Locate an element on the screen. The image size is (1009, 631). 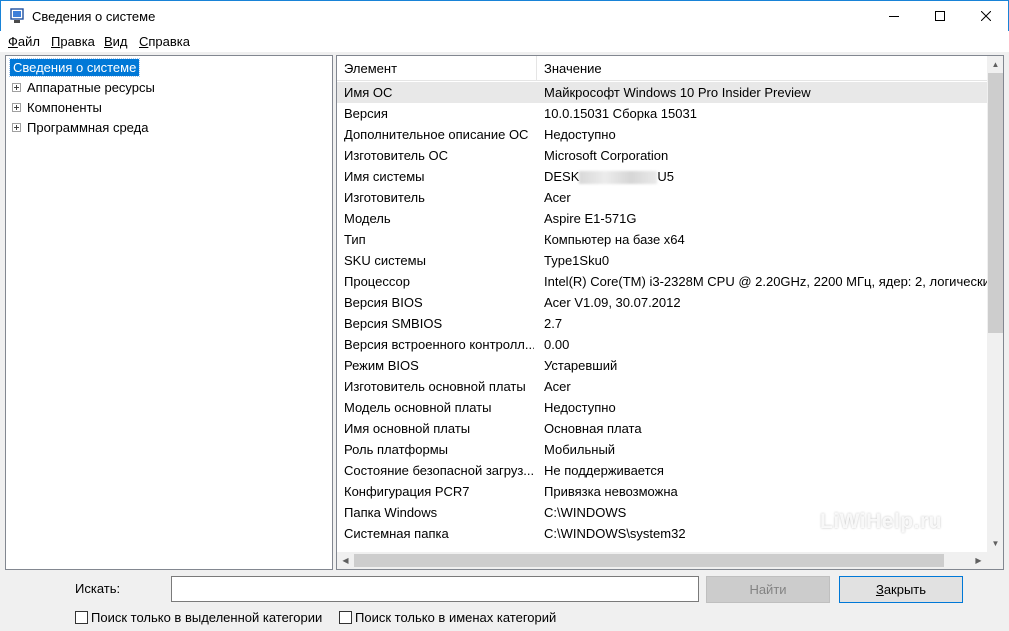
row-value-cell: Привязка невозможна is located at coordinates (611, 491).